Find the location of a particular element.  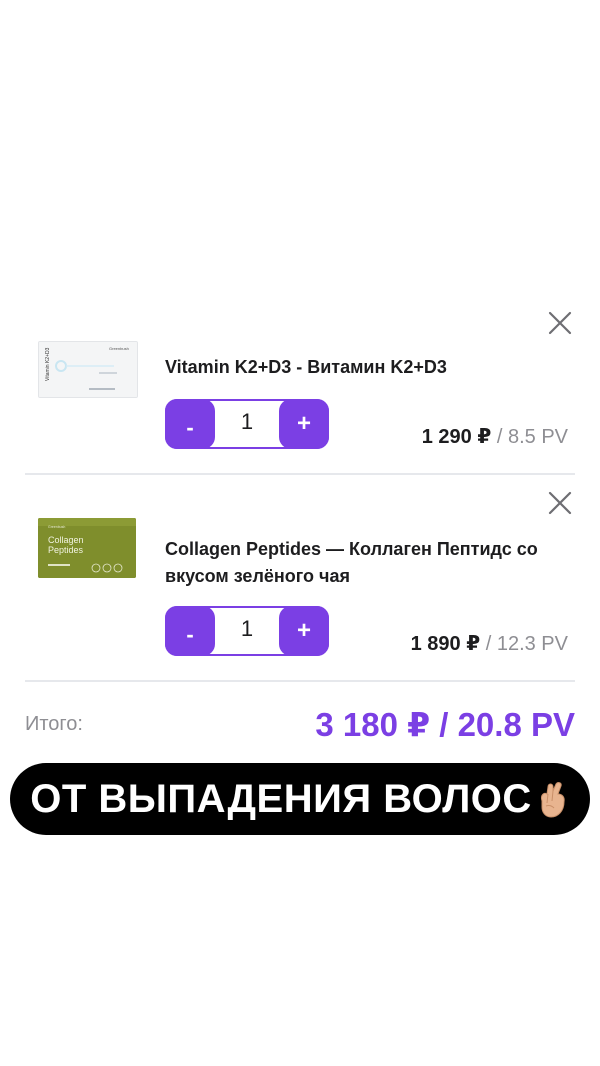

price-rub: 1 290 ₽ is located at coordinates (456, 437).